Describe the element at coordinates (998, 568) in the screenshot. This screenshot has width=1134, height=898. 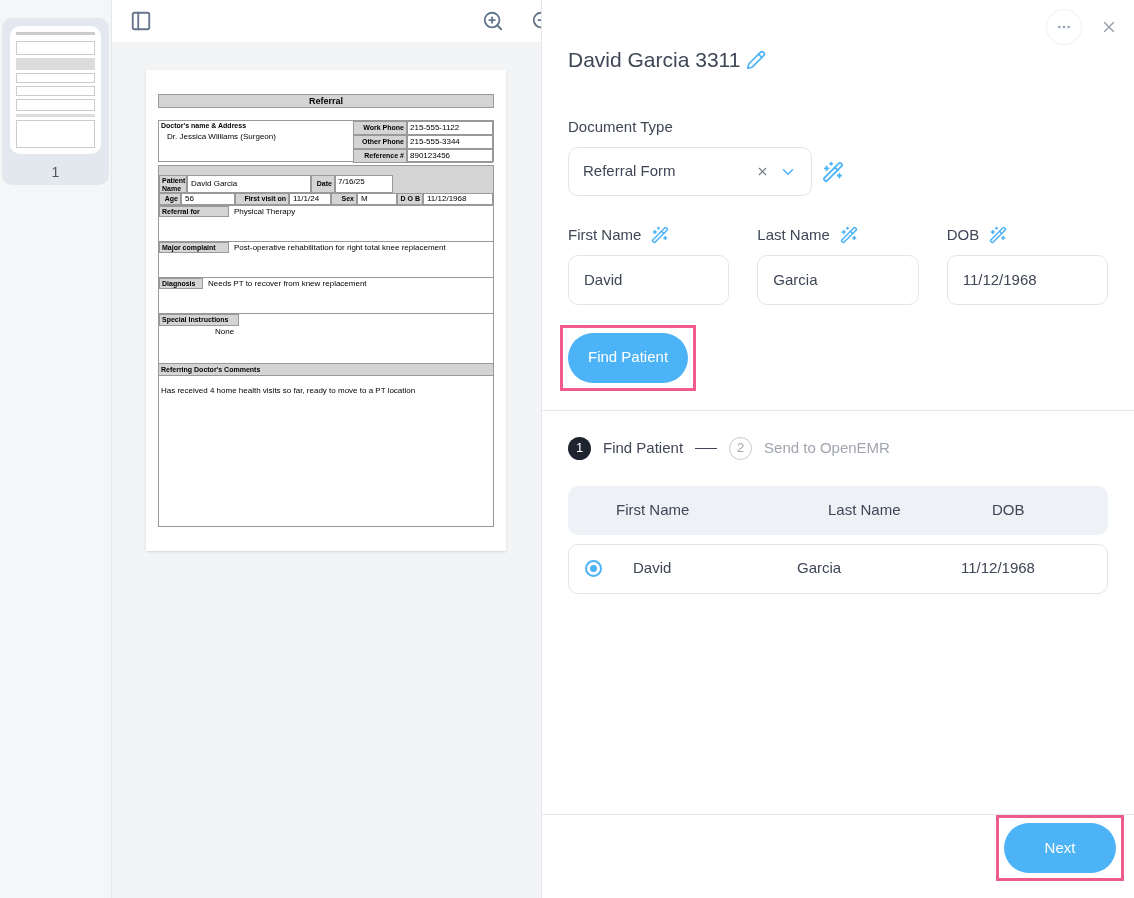
I see `table-cell-text: 11/12/1968` at that location.